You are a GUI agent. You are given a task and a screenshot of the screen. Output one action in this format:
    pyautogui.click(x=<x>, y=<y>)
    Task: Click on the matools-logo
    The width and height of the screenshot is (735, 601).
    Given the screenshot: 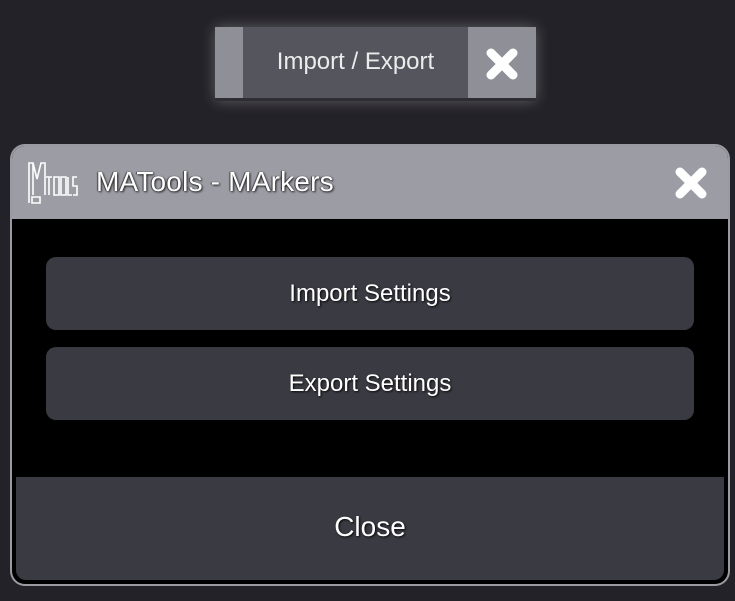 What is the action you would take?
    pyautogui.click(x=52, y=182)
    